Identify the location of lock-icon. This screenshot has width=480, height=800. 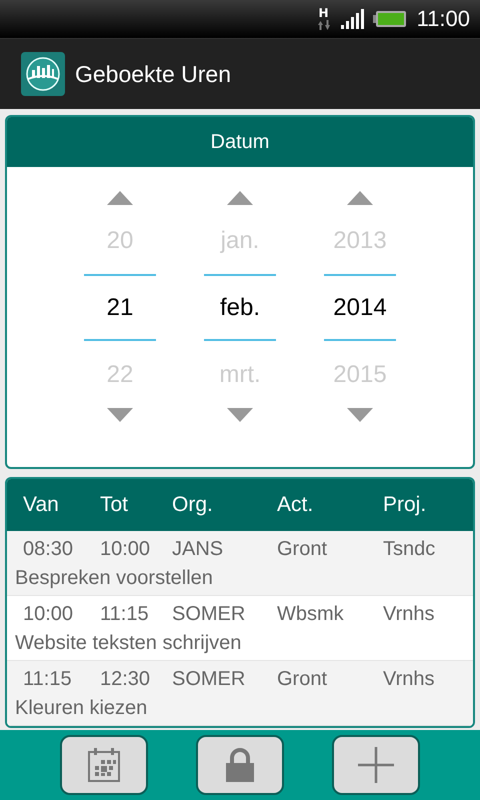
(240, 765).